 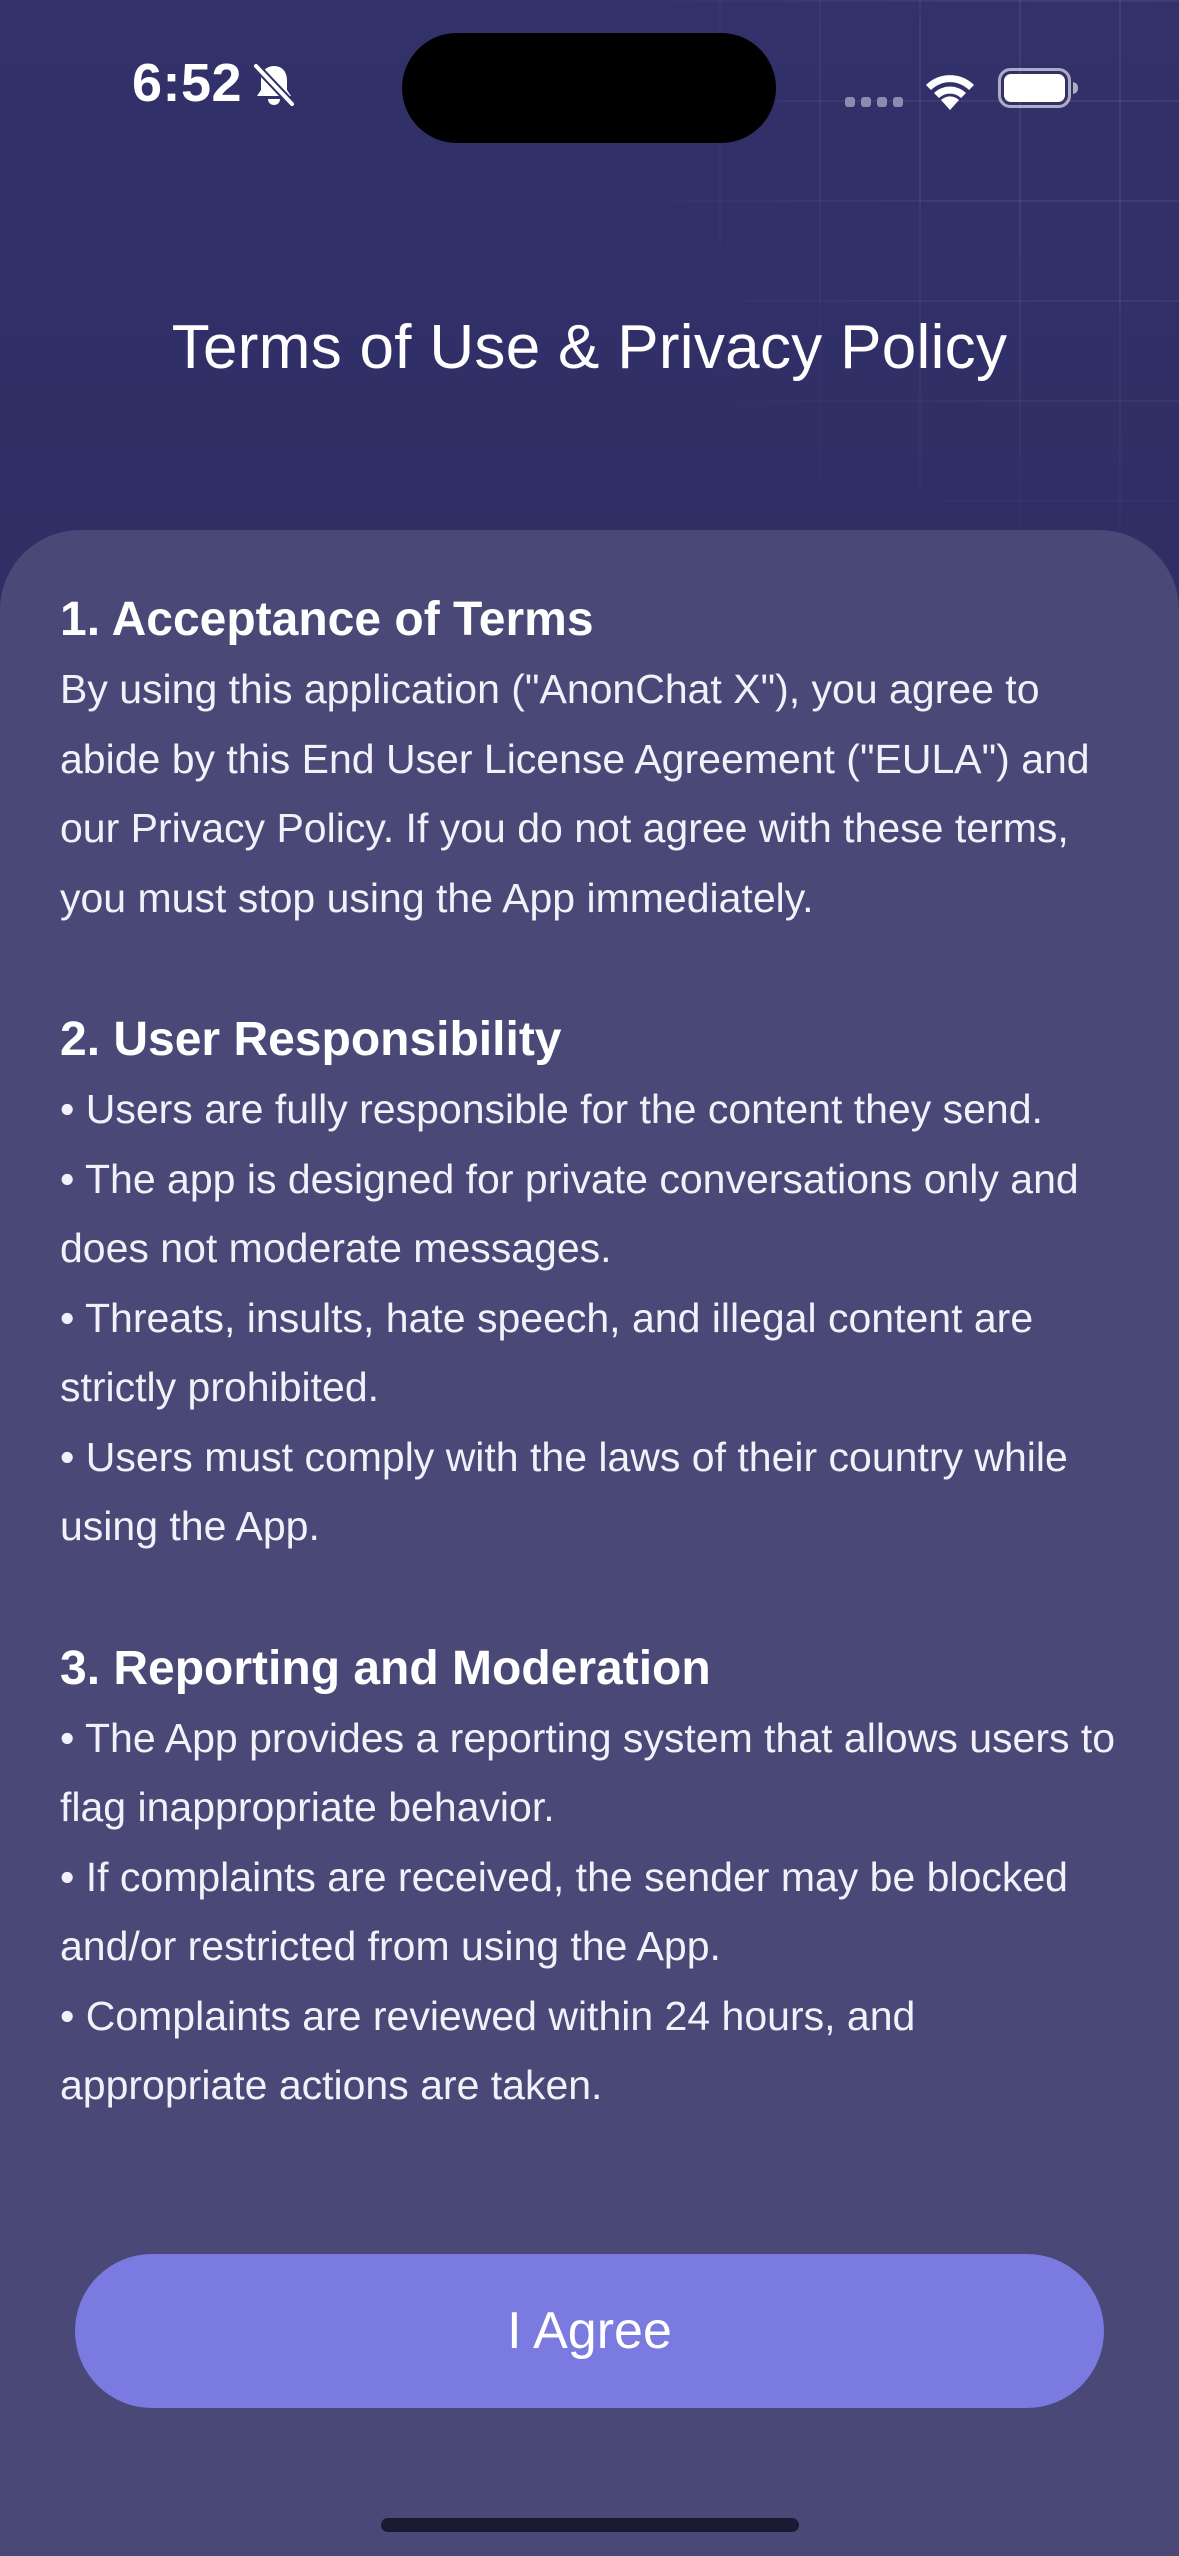 I want to click on dynamic-island, so click(x=589, y=88).